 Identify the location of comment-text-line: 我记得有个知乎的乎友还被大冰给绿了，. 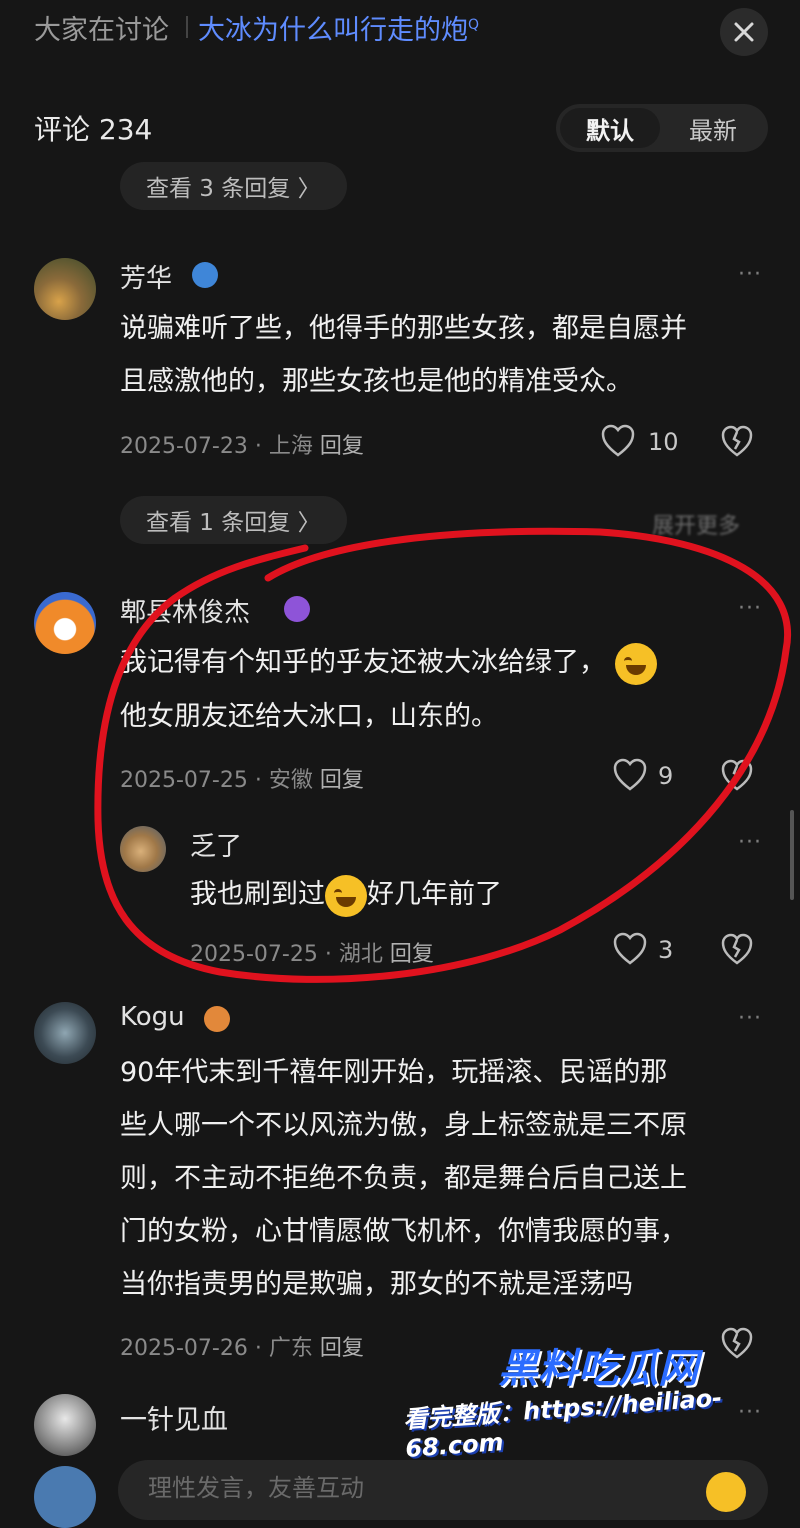
(388, 662).